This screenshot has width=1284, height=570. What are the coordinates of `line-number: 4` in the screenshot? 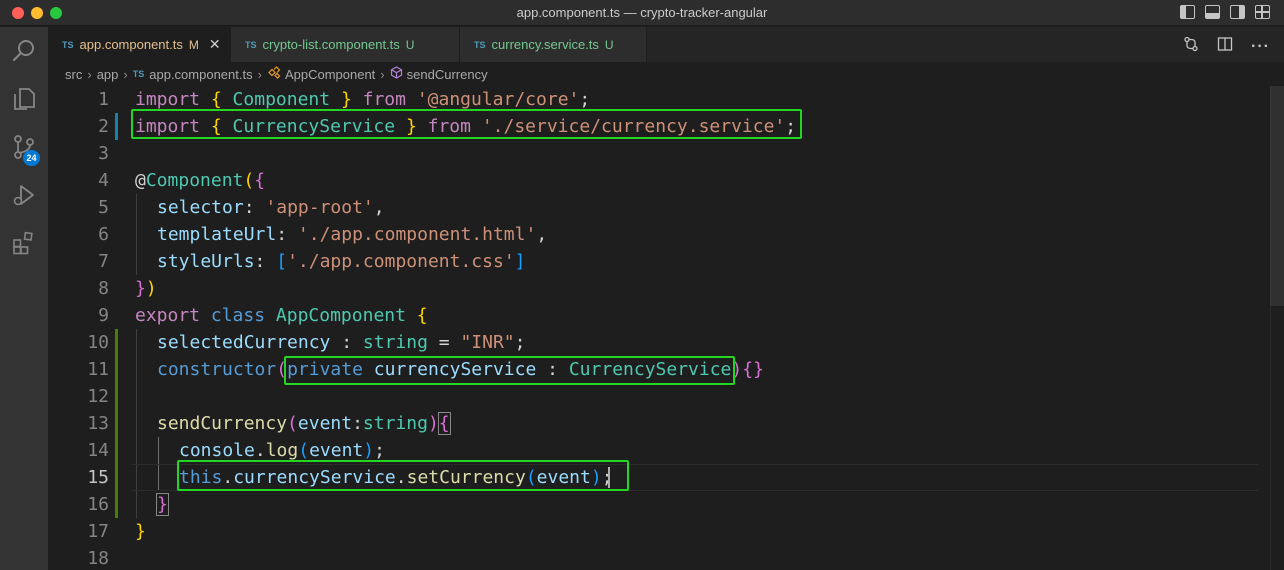 It's located at (103, 180).